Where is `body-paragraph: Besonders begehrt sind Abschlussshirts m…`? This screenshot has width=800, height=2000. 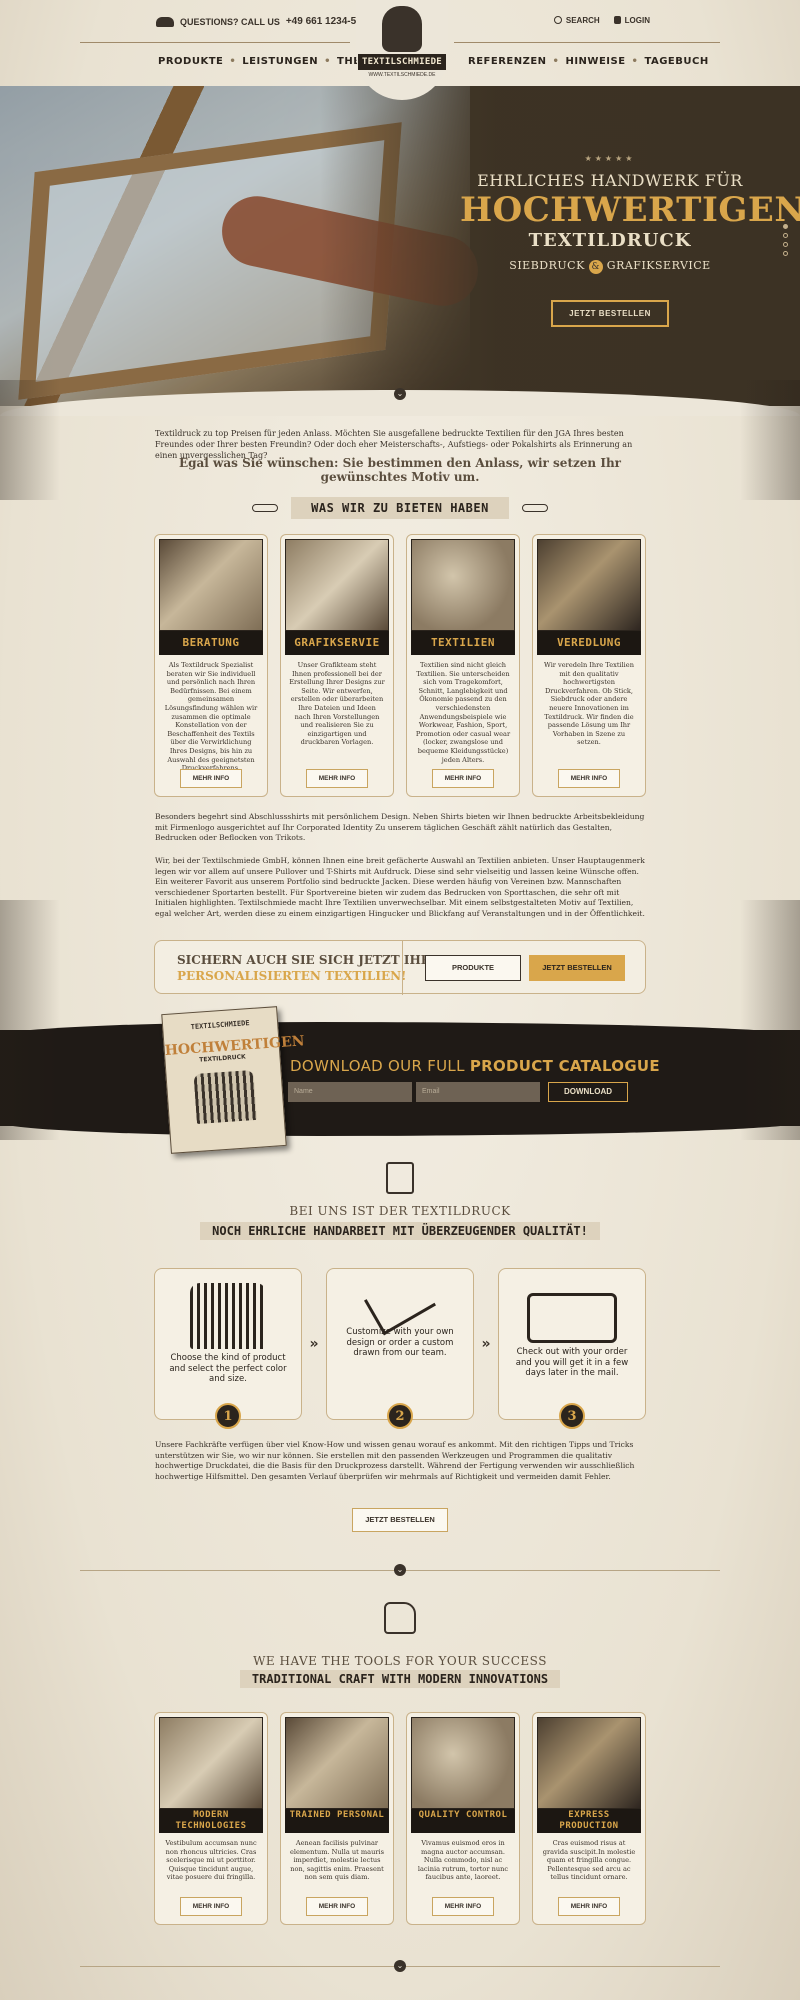 body-paragraph: Besonders begehrt sind Abschlussshirts m… is located at coordinates (400, 827).